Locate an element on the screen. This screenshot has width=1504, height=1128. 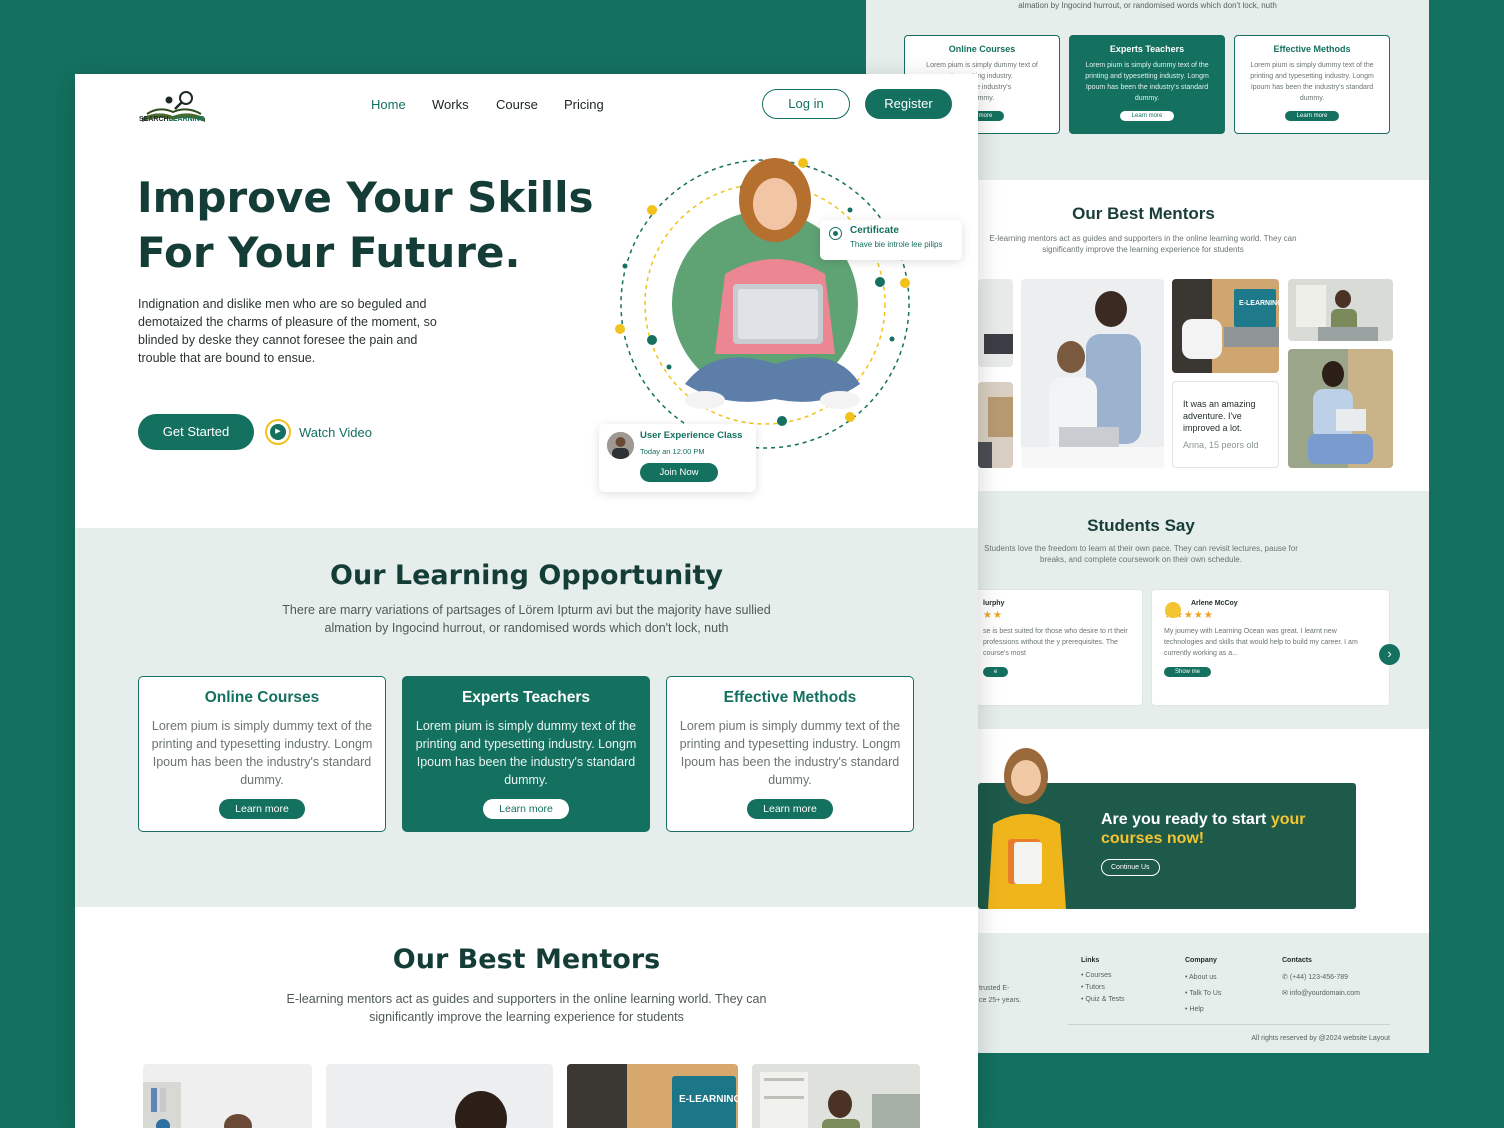
footer-link: • Talk To Us is located at coordinates (1203, 994).